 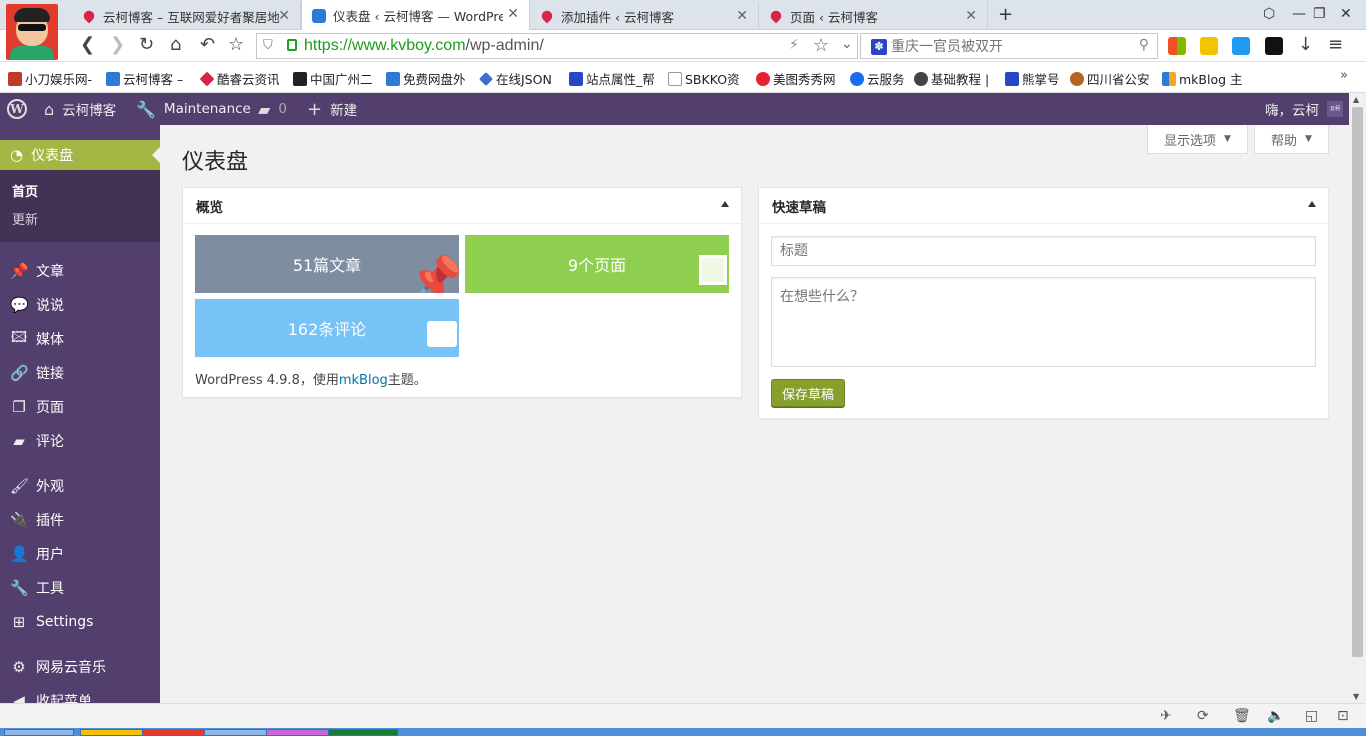 What do you see at coordinates (1357, 382) in the screenshot?
I see `scrollbar-thumb` at bounding box center [1357, 382].